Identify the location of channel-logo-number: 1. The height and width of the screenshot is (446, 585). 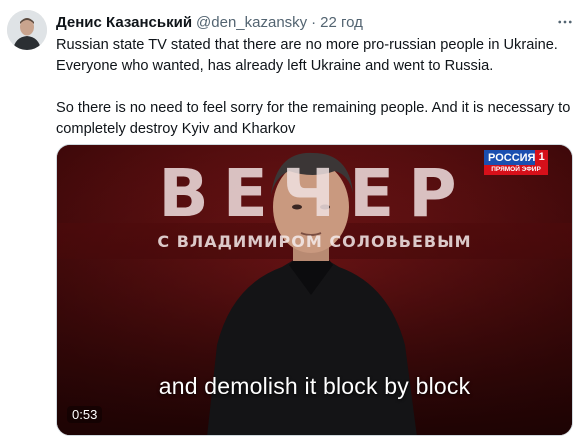
(541, 157).